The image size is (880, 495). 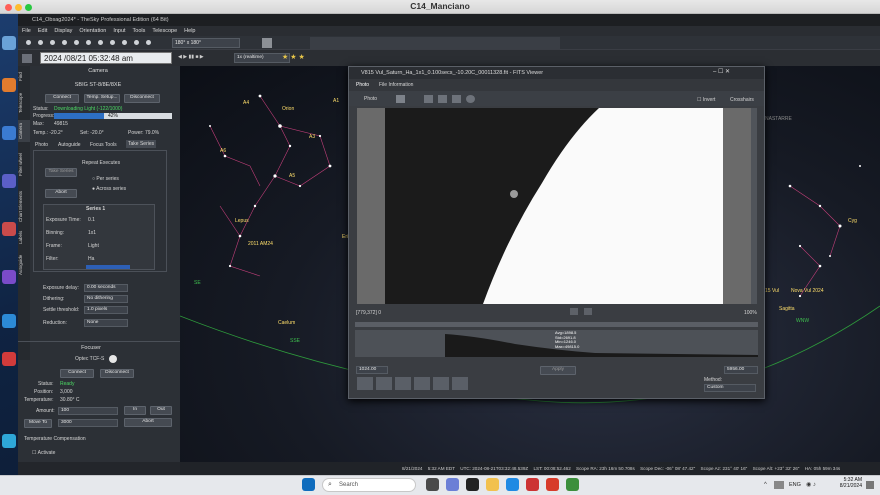 What do you see at coordinates (372, 370) in the screenshot?
I see `min-value-field: 1024.00` at bounding box center [372, 370].